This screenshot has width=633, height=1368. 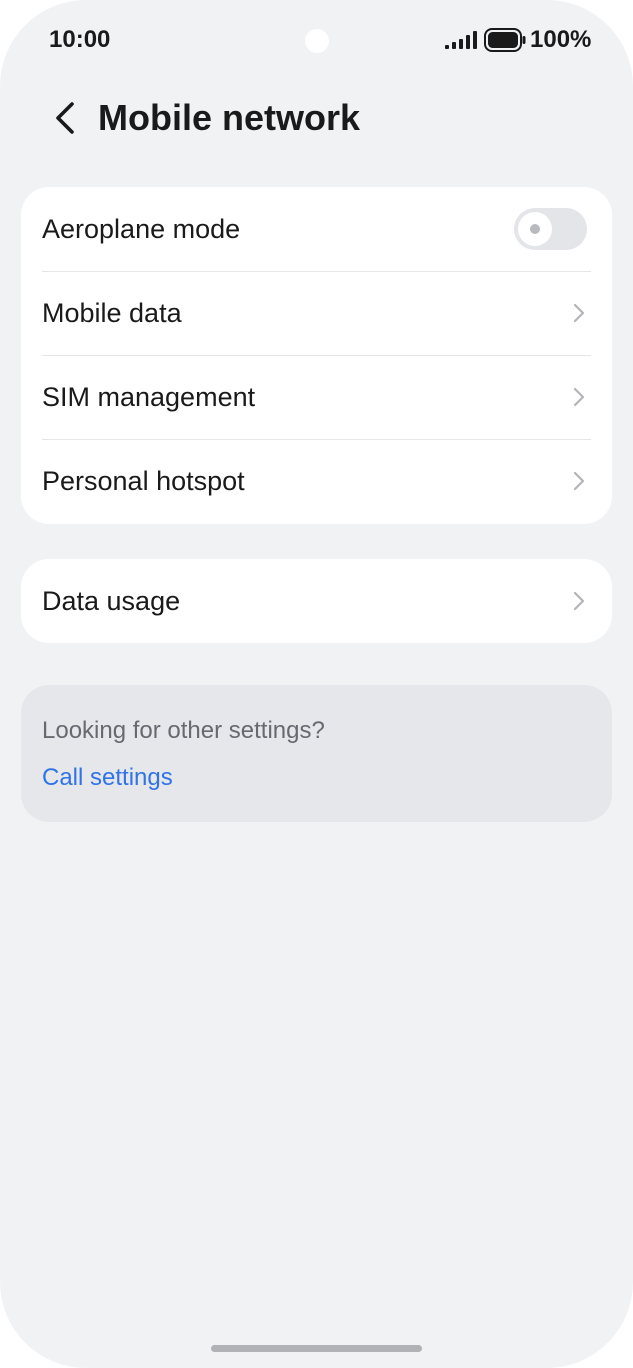 I want to click on home-indicator, so click(x=316, y=1348).